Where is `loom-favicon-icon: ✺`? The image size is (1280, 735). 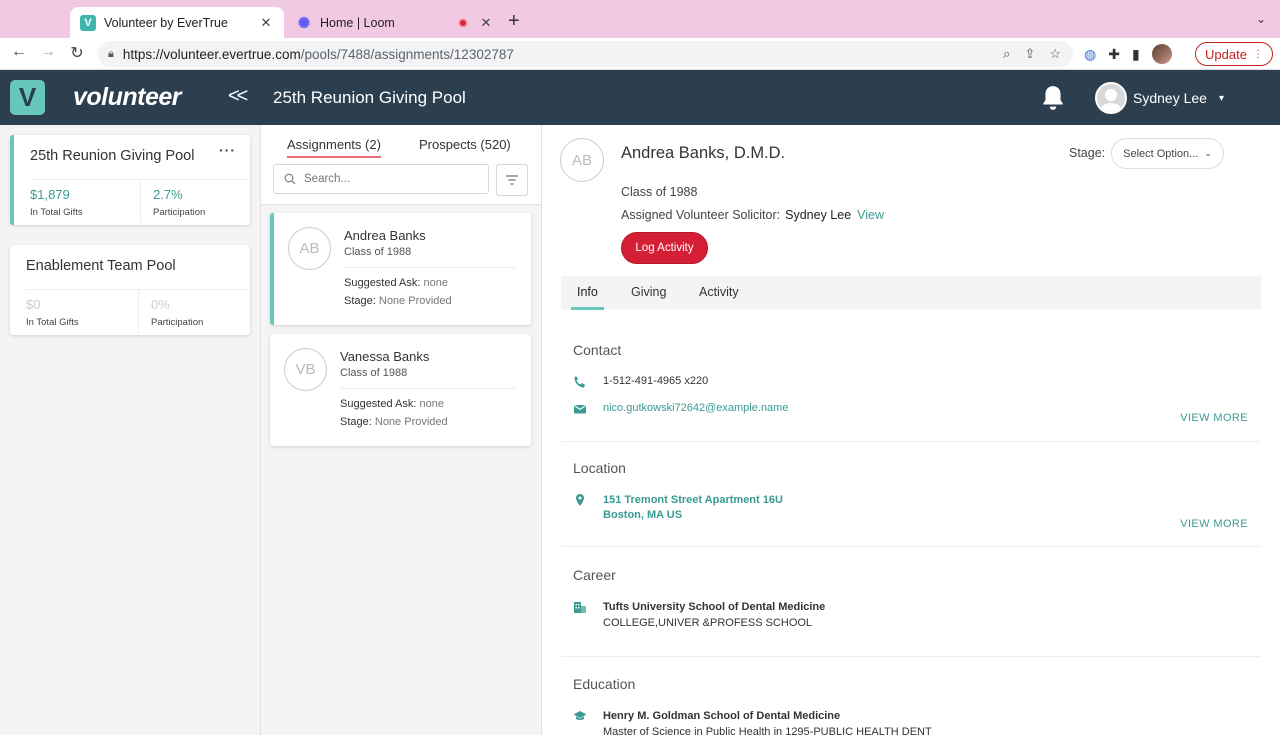
loom-favicon-icon: ✺ is located at coordinates (304, 23).